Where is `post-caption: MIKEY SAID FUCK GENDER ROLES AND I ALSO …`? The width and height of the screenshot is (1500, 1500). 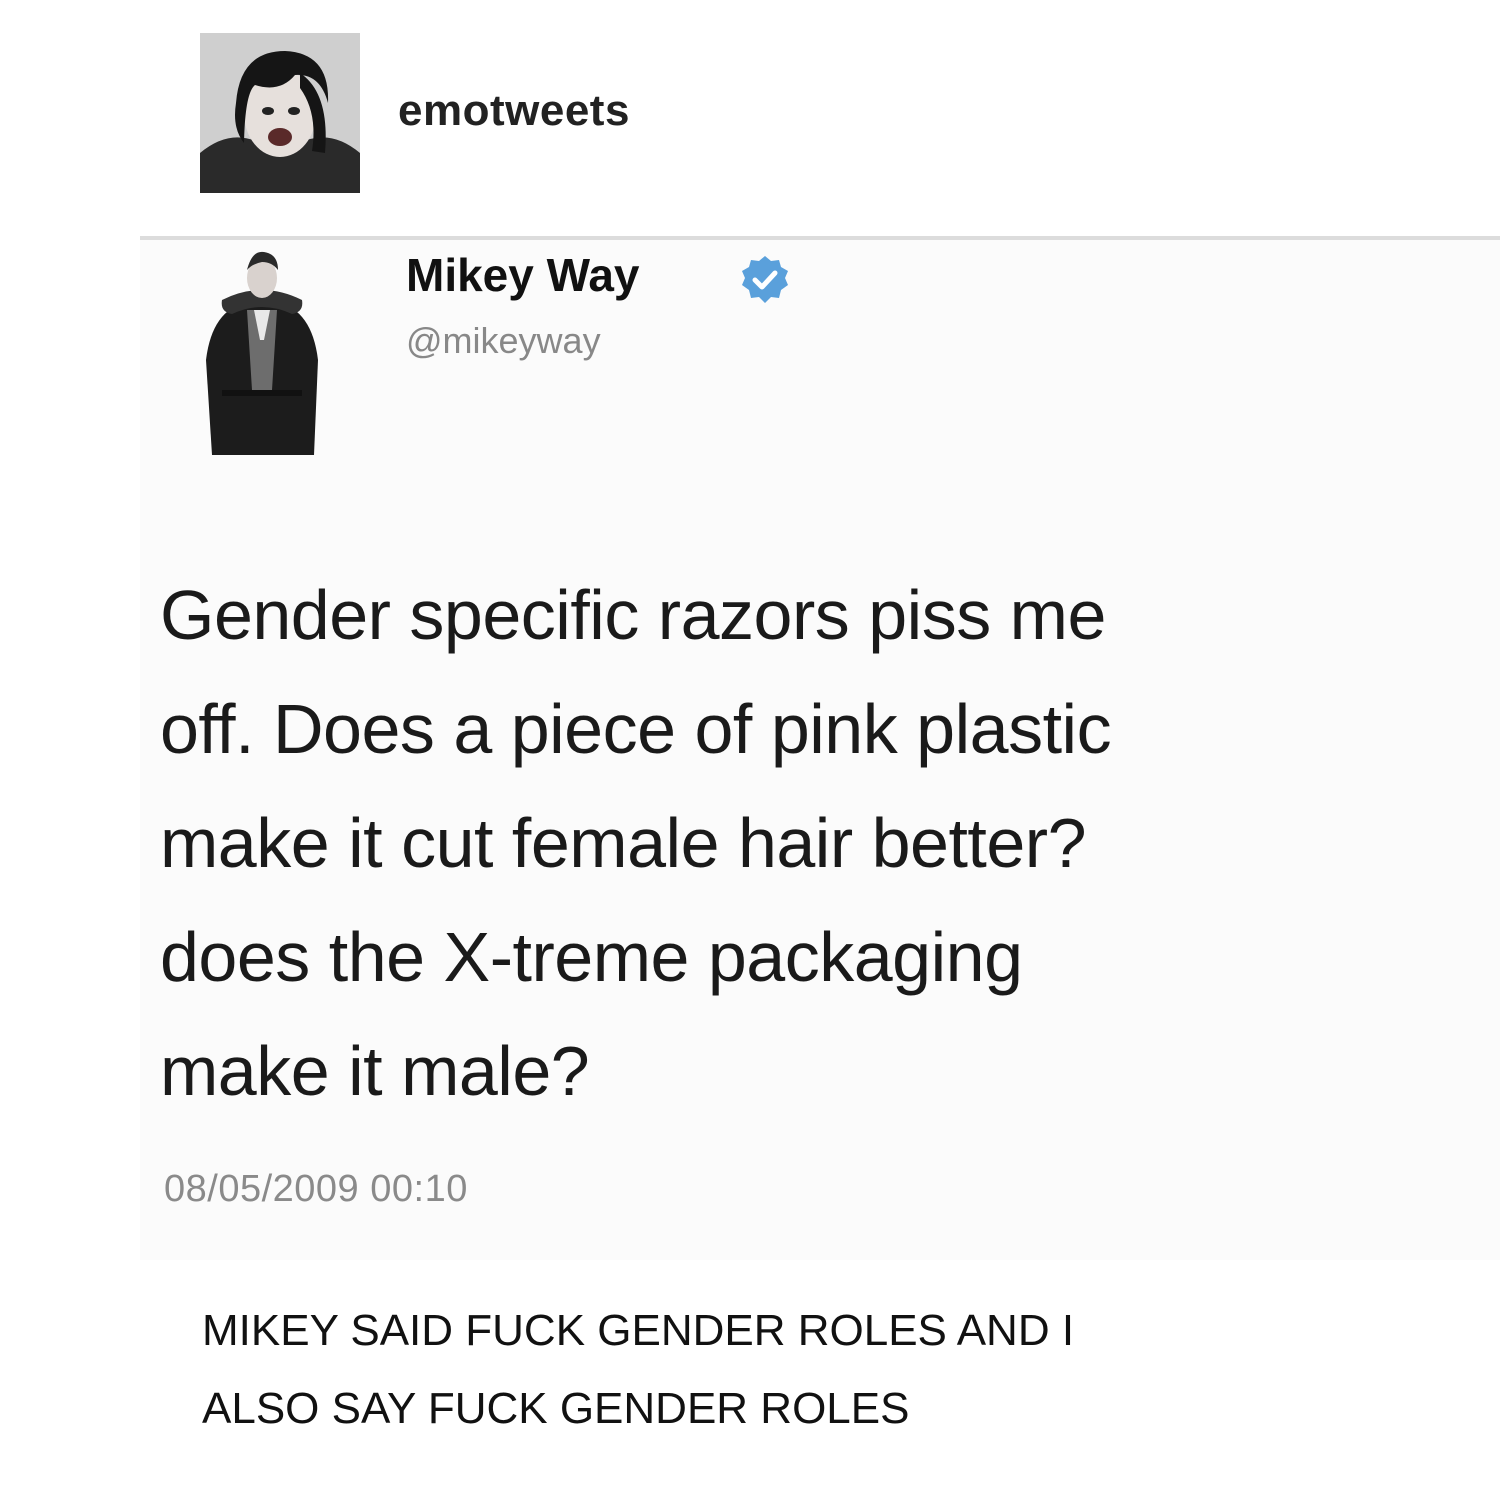
post-caption: MIKEY SAID FUCK GENDER ROLES AND I ALSO … is located at coordinates (802, 1370).